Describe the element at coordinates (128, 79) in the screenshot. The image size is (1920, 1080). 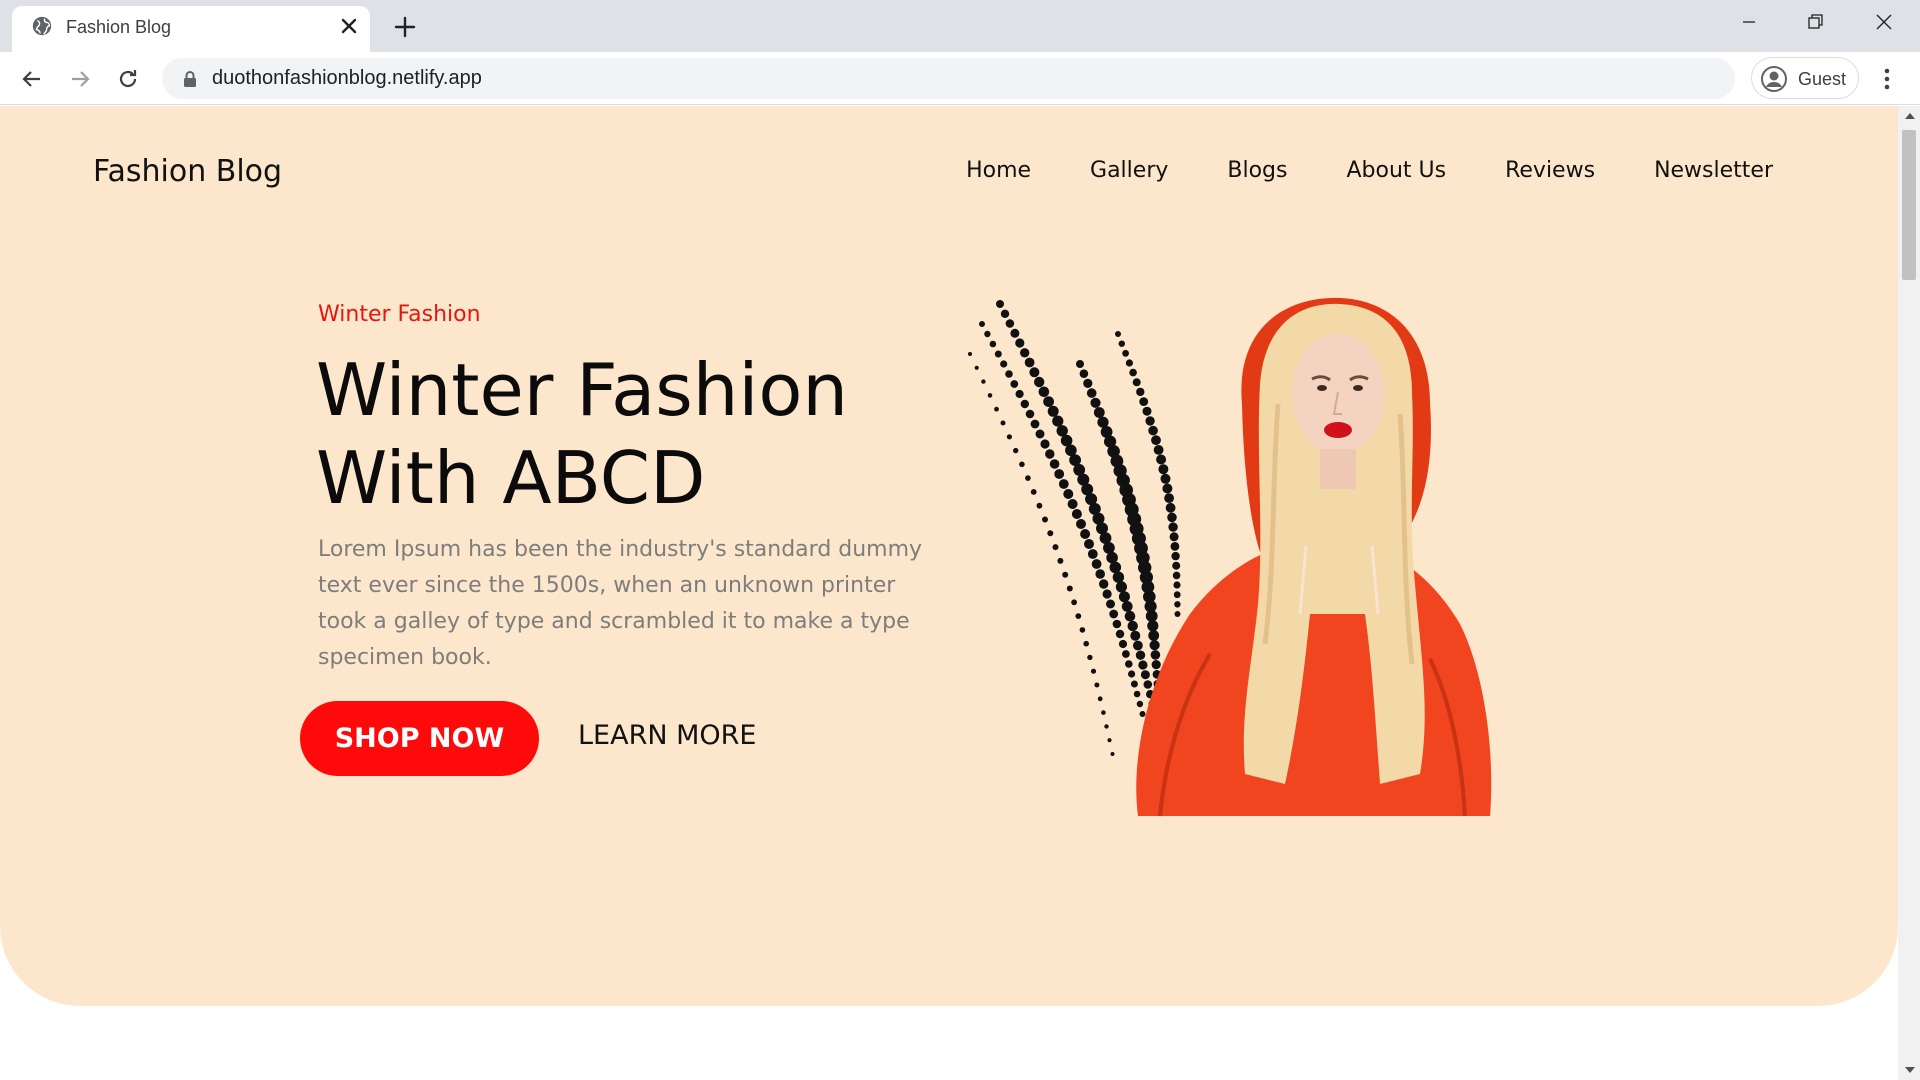
I see `reload-button` at that location.